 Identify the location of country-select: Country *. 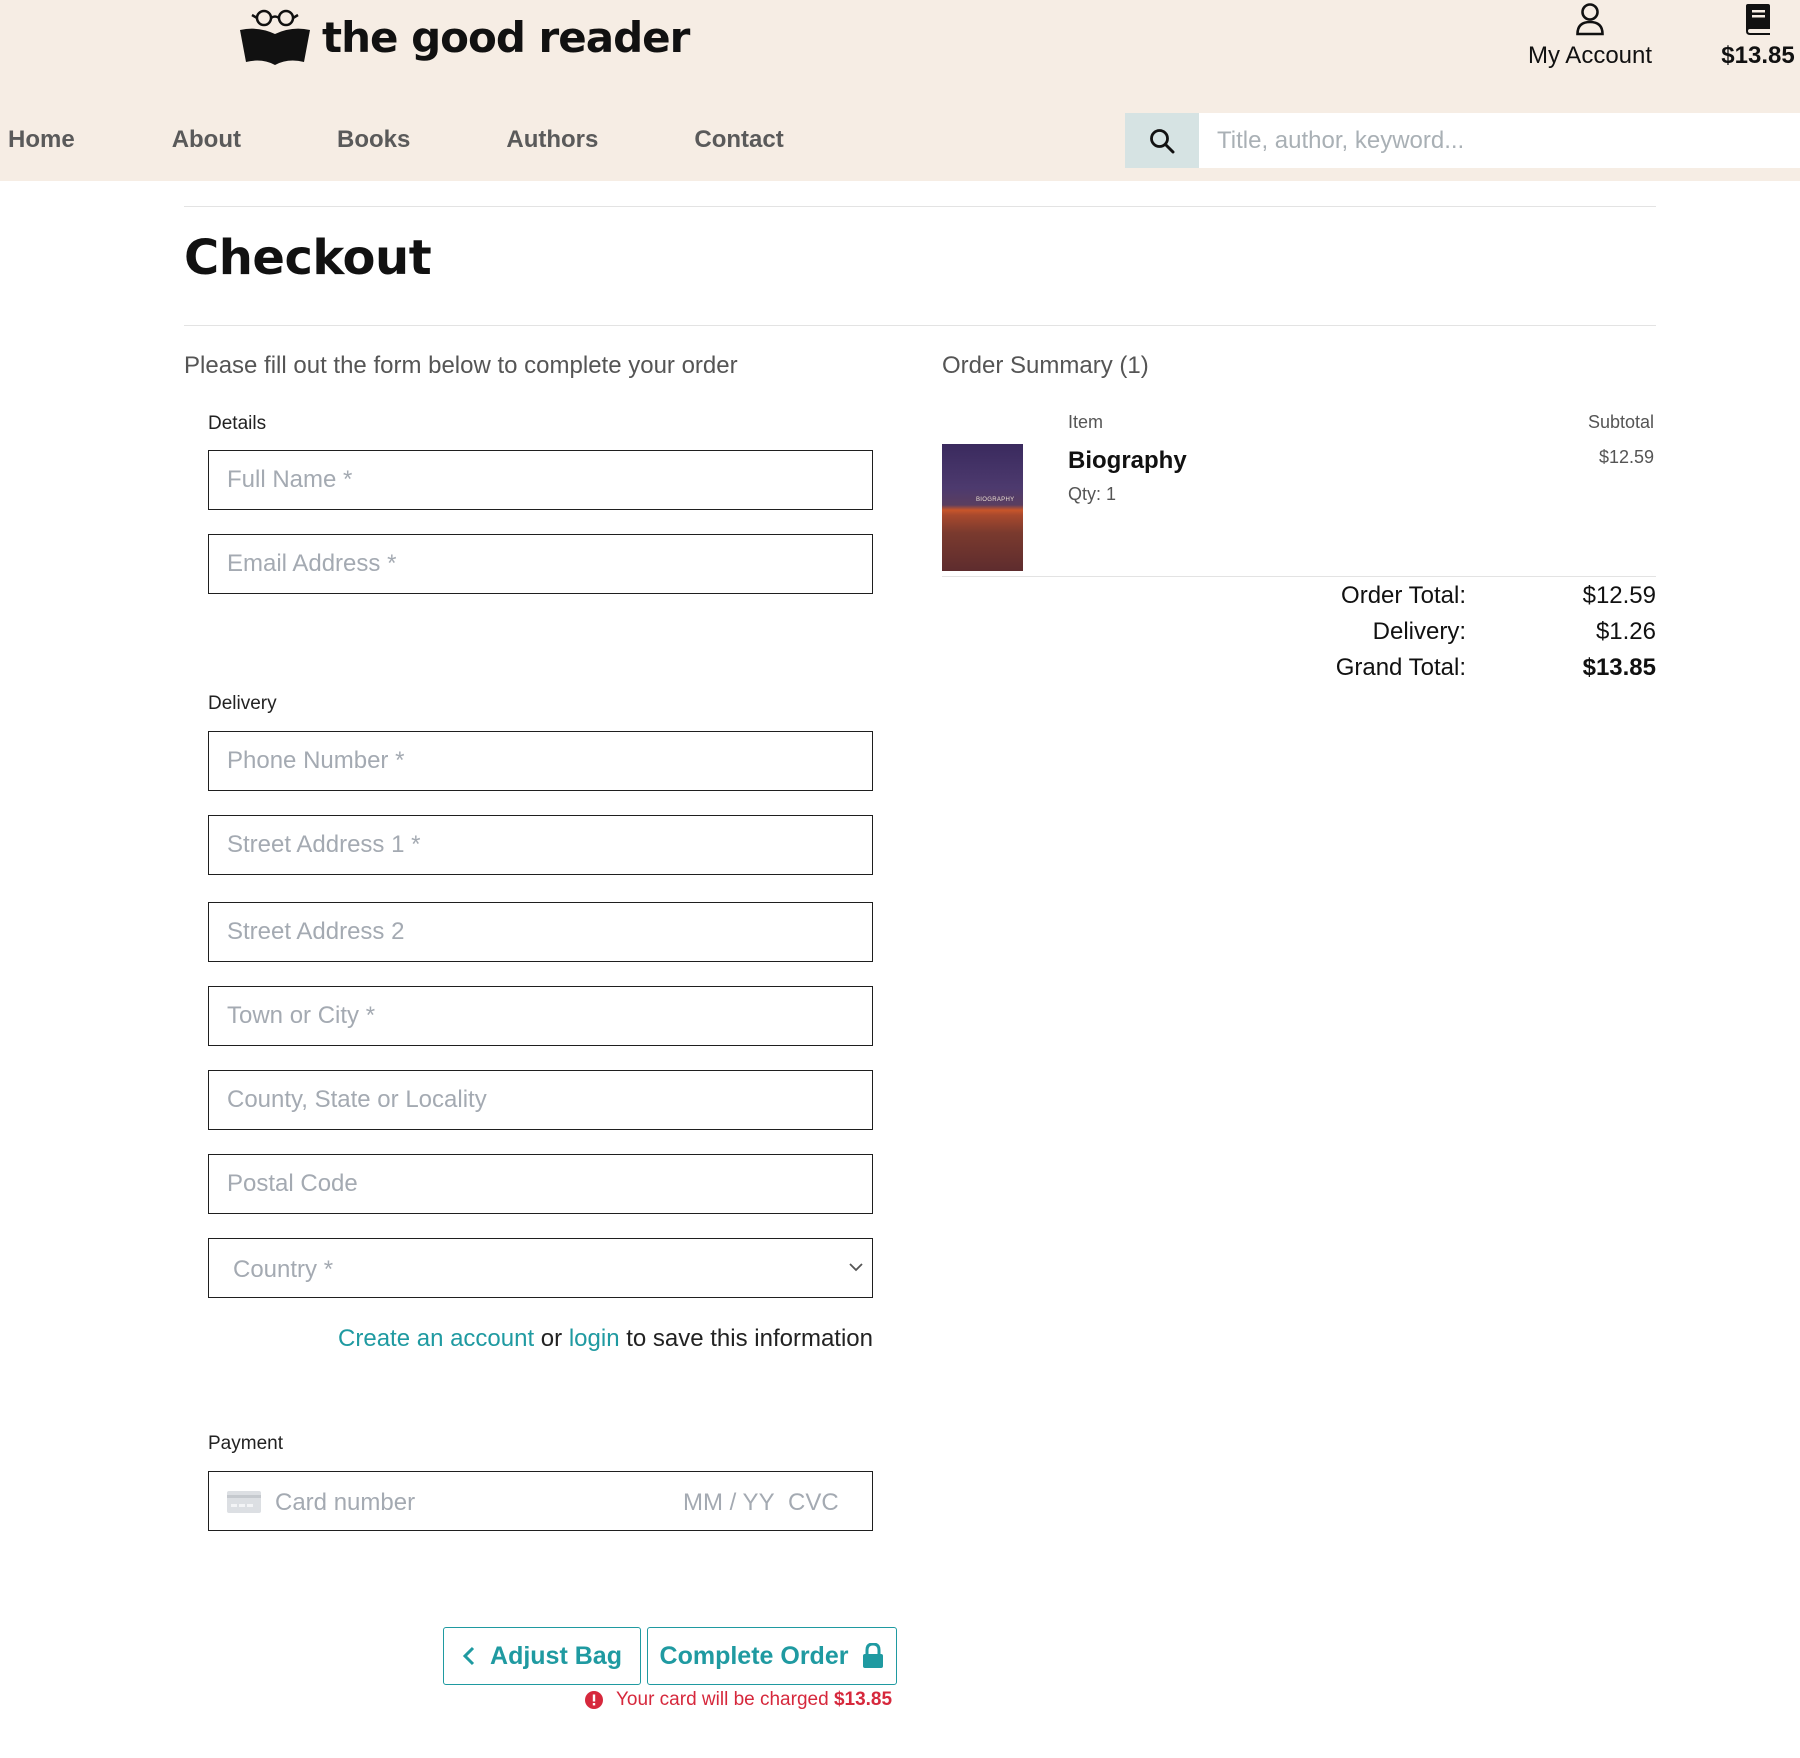
(540, 1268).